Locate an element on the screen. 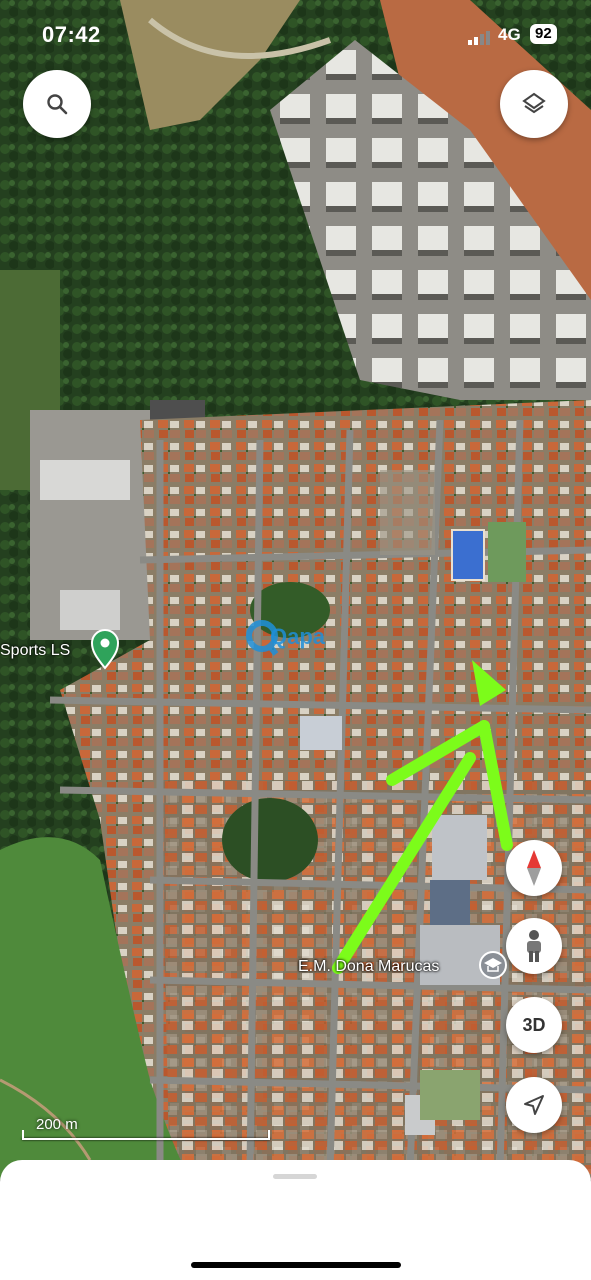  3d-label: 3D is located at coordinates (534, 1024).